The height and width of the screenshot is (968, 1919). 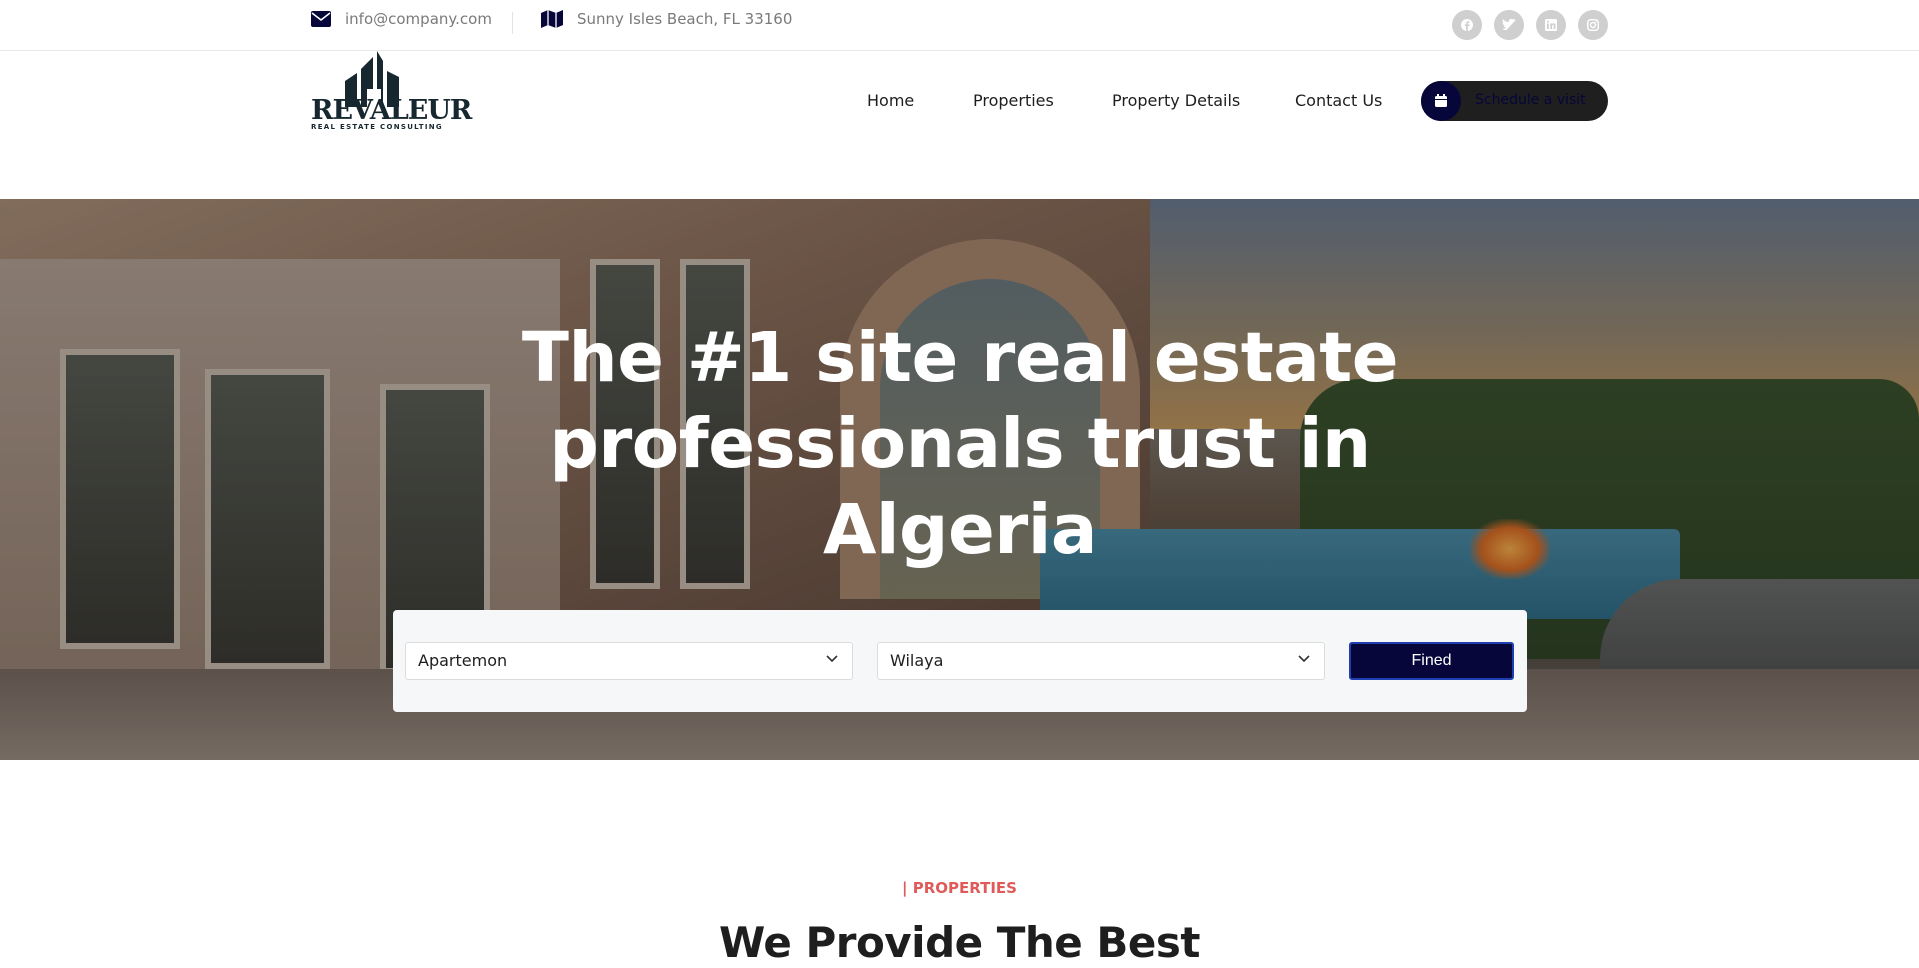 What do you see at coordinates (1509, 25) in the screenshot?
I see `twitter-icon` at bounding box center [1509, 25].